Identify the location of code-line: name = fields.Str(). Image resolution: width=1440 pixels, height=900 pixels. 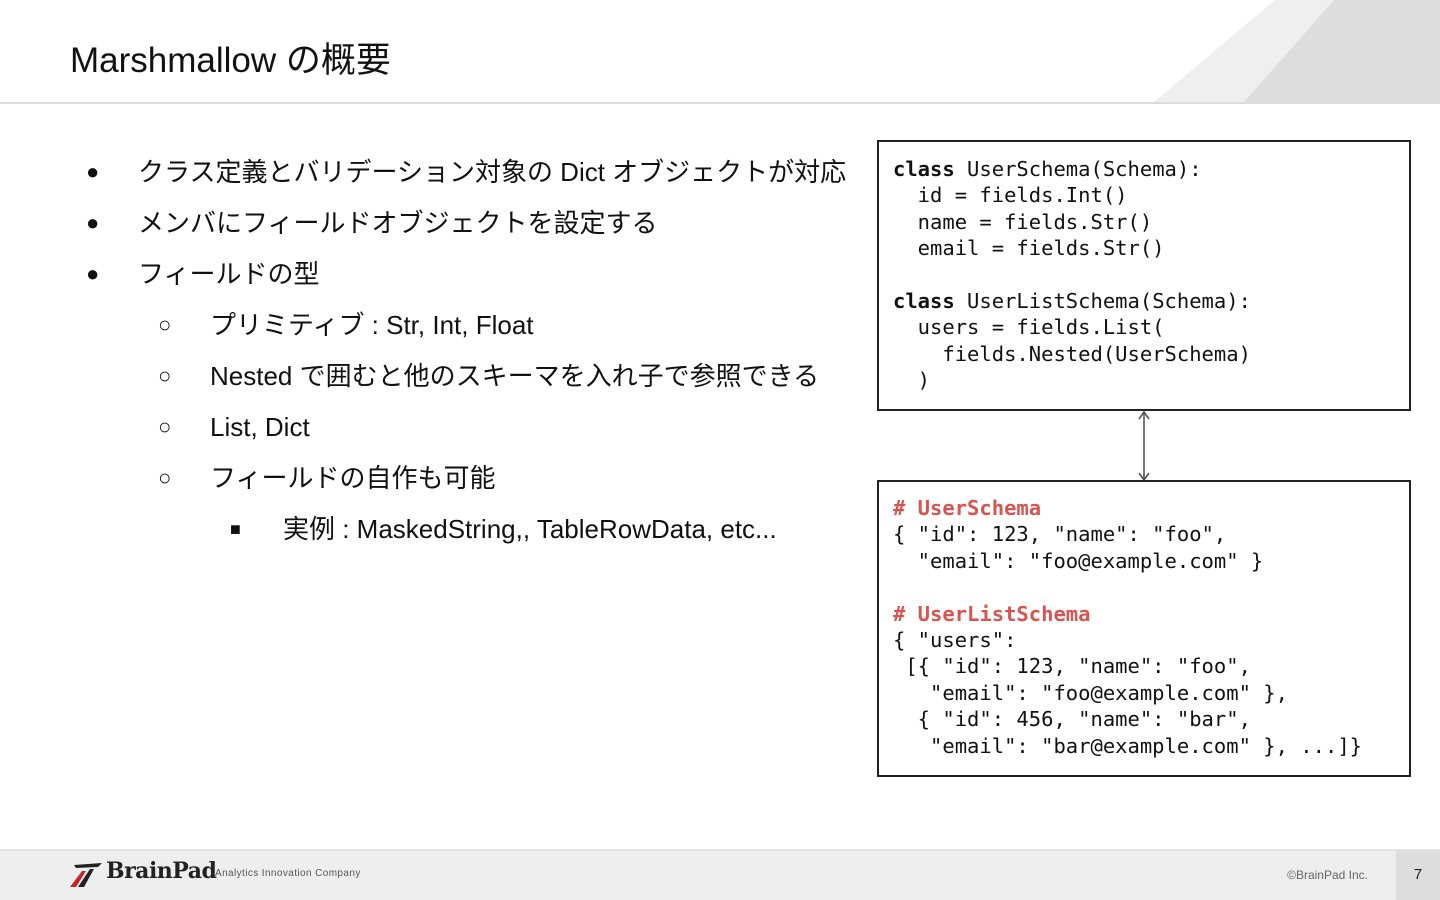
(1023, 221).